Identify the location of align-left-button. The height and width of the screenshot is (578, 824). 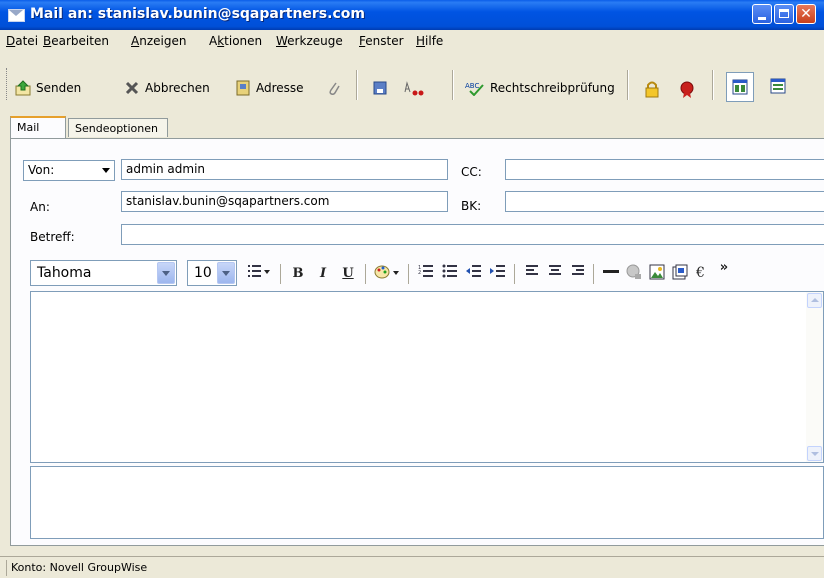
(532, 274).